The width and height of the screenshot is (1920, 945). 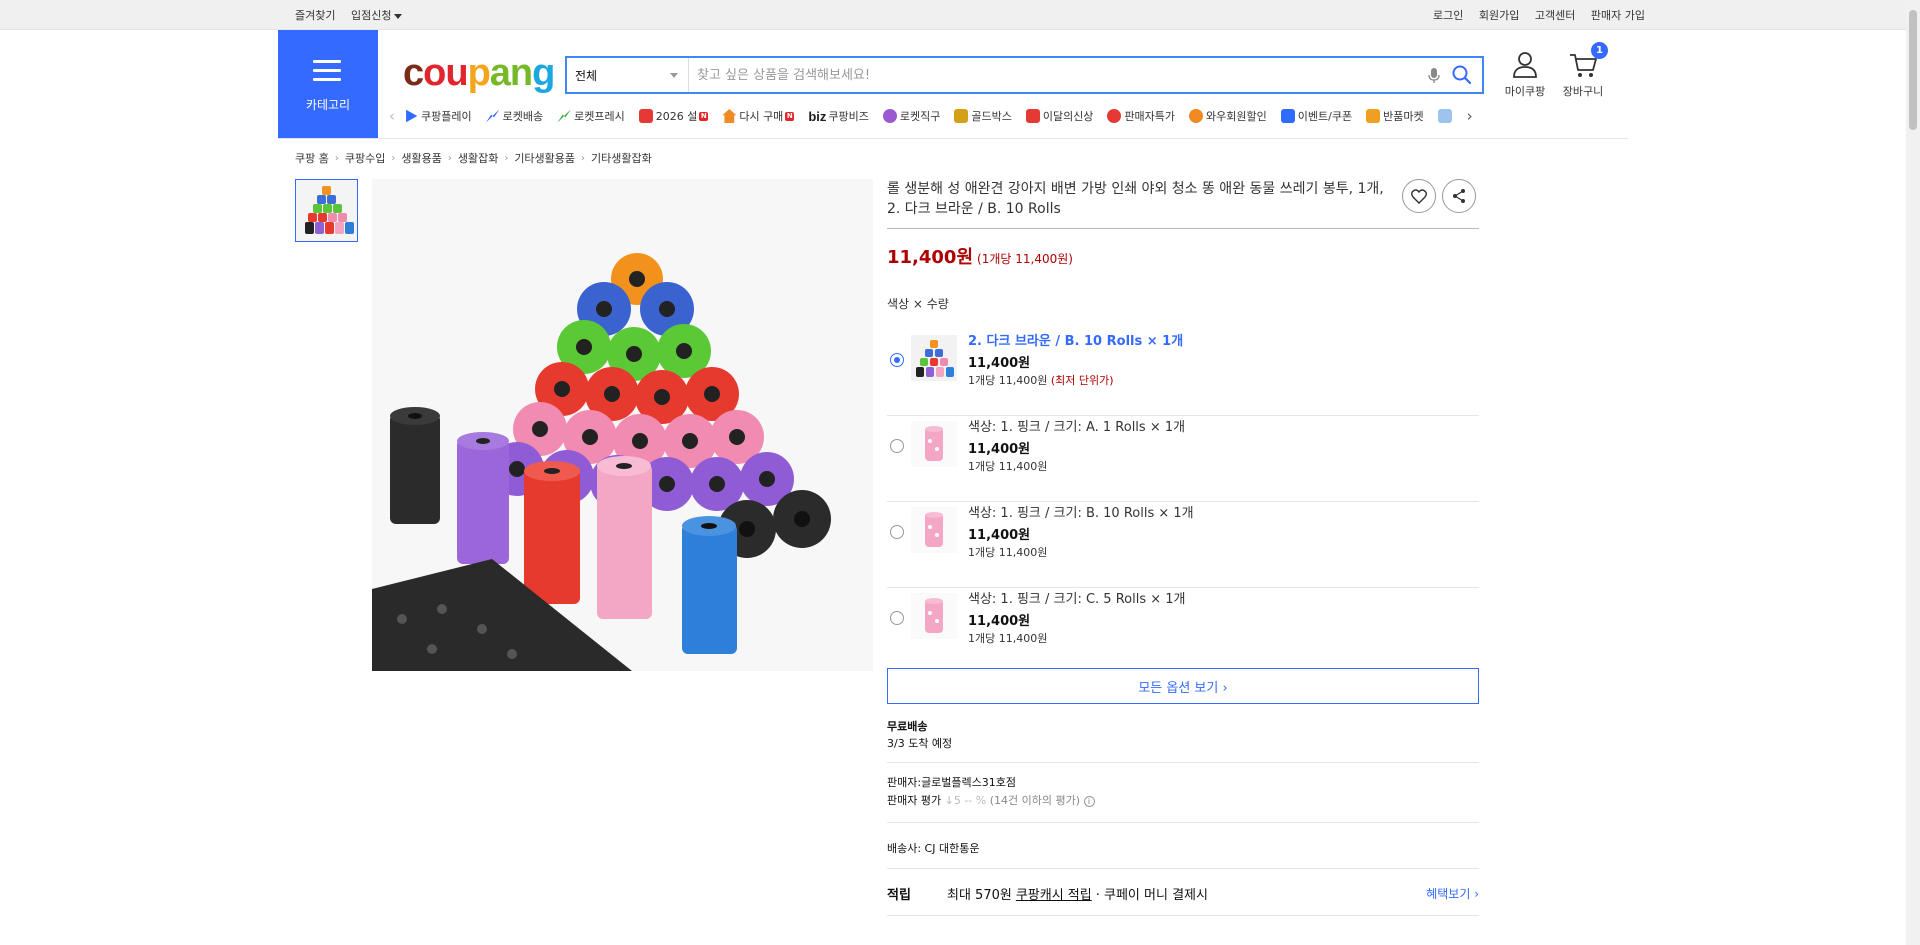 I want to click on carrier-info: 배송사: CJ 대한통운, so click(x=1183, y=846).